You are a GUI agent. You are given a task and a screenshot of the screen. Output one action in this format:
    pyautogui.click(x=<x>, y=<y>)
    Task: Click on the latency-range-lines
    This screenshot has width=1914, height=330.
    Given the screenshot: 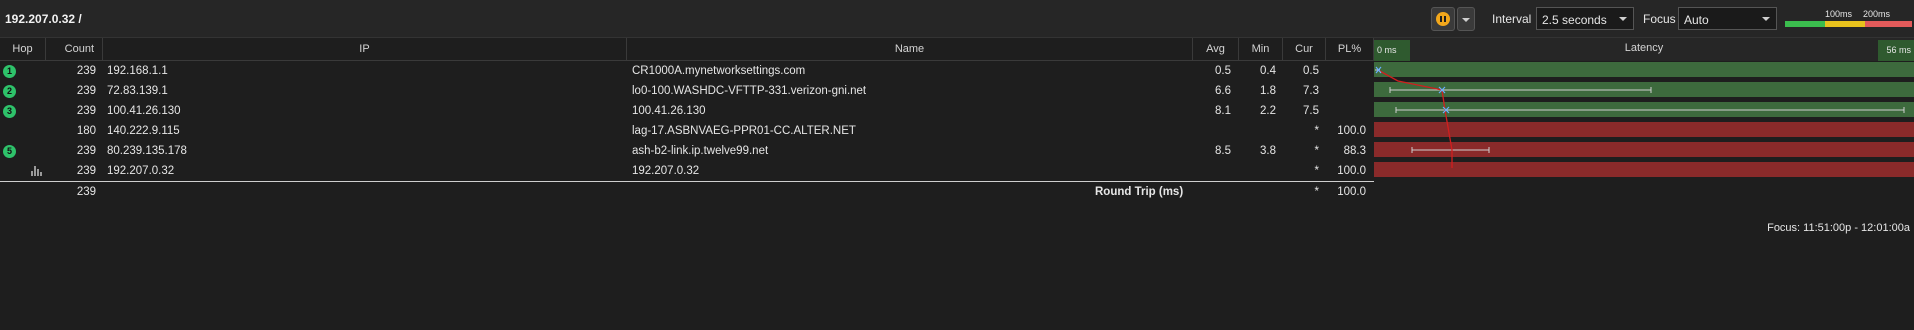 What is the action you would take?
    pyautogui.click(x=1640, y=111)
    